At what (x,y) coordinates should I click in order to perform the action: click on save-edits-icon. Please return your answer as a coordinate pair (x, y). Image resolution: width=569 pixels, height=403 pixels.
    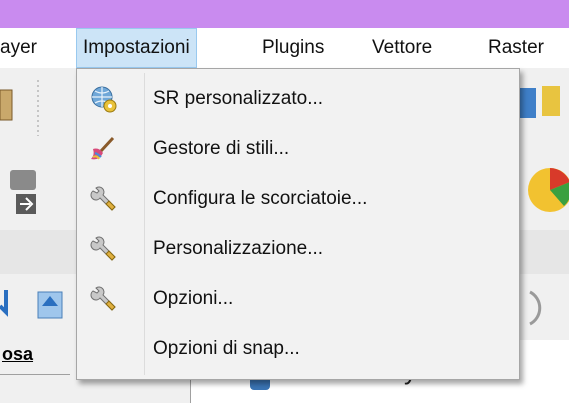
    Looking at the image, I should click on (26, 193).